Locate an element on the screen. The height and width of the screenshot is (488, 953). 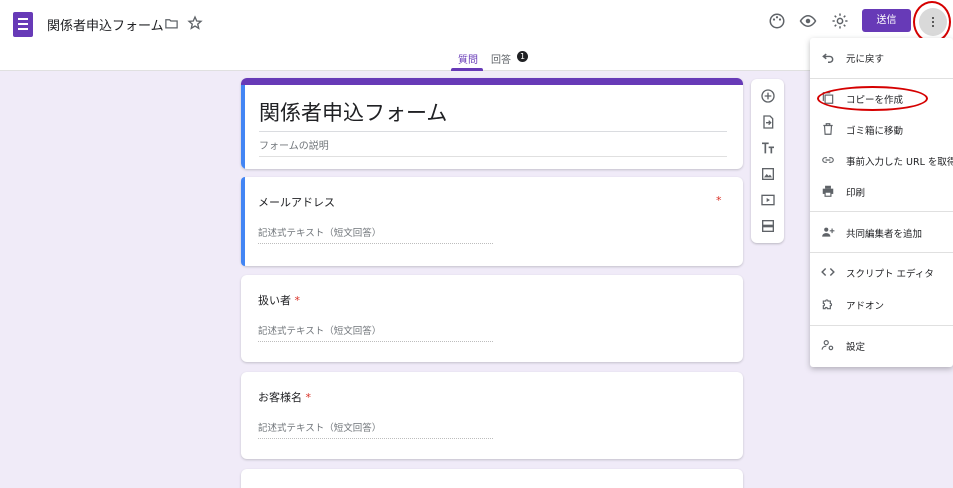
add-people-icon is located at coordinates (828, 232).